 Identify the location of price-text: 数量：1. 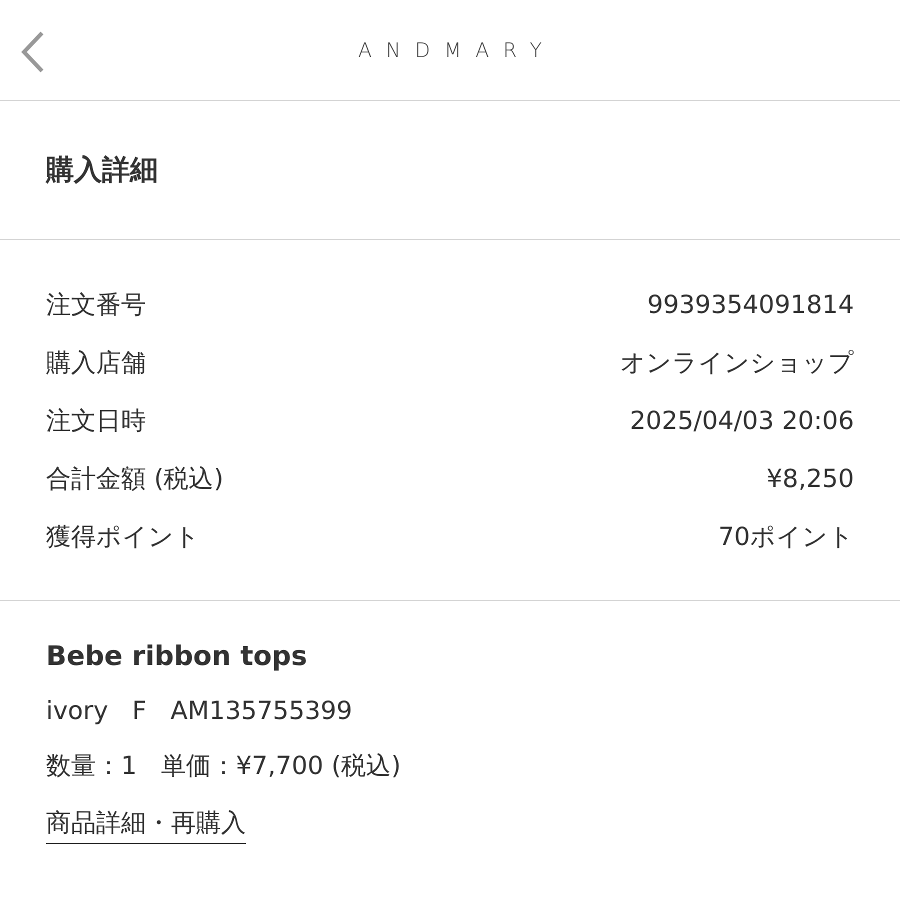
(91, 766).